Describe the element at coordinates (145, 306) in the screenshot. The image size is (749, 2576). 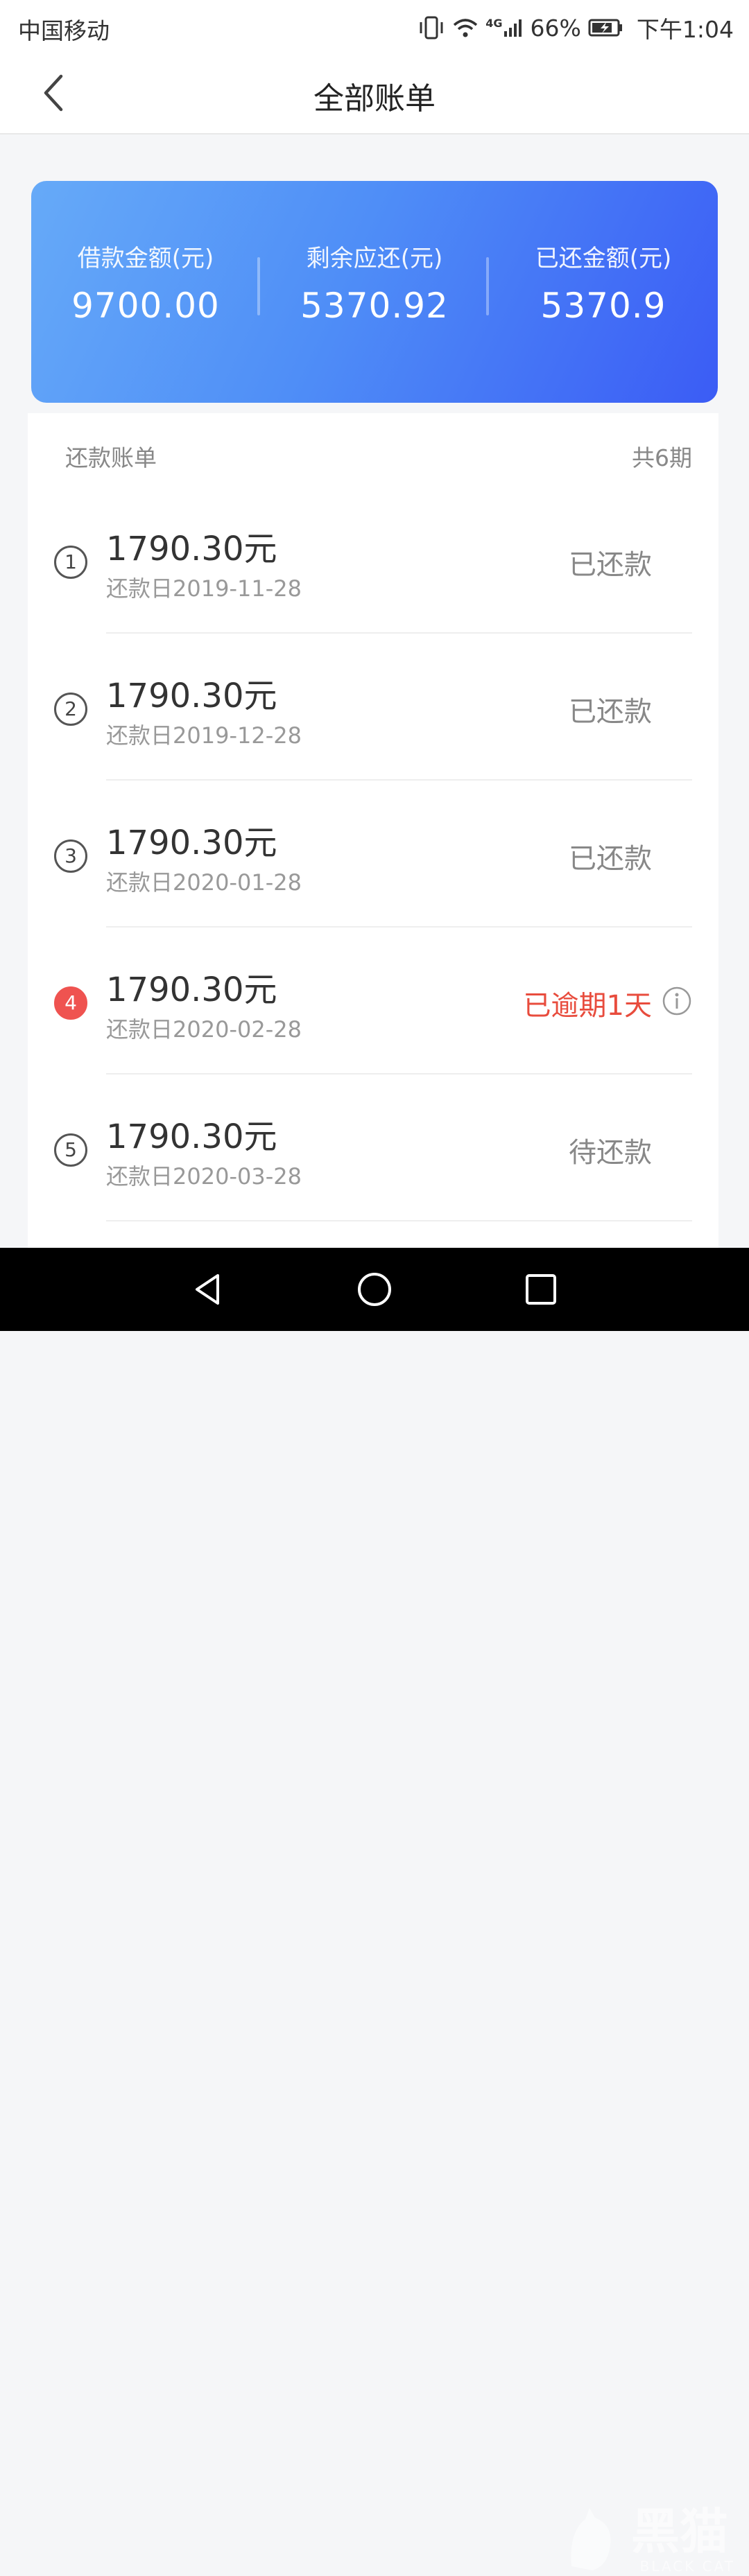
I see `loan-amount-value: 9700.00` at that location.